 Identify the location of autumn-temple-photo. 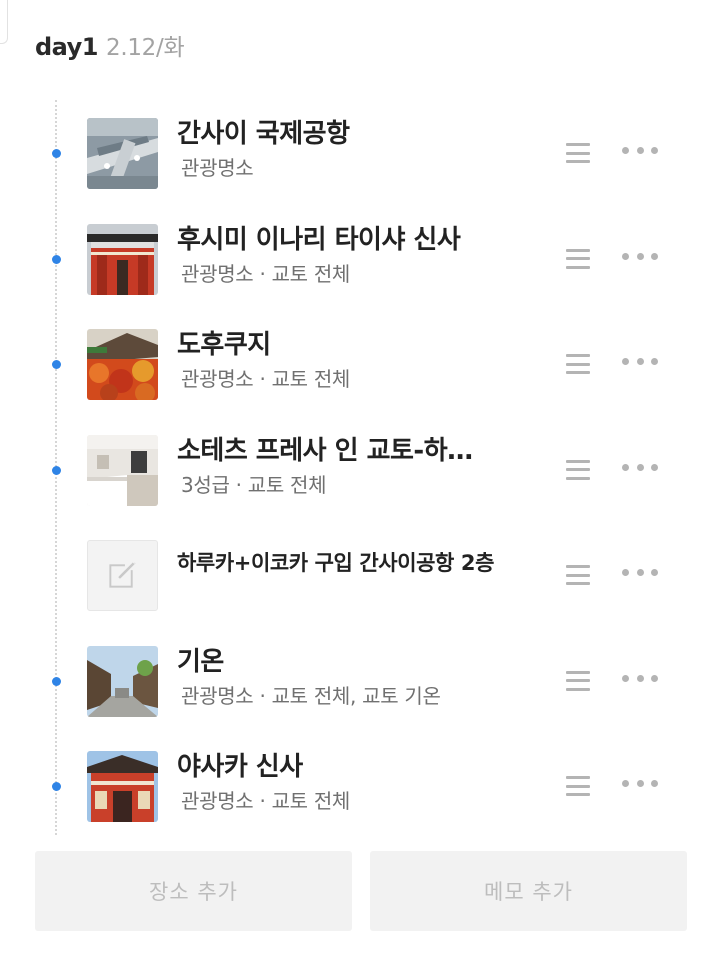
(122, 364).